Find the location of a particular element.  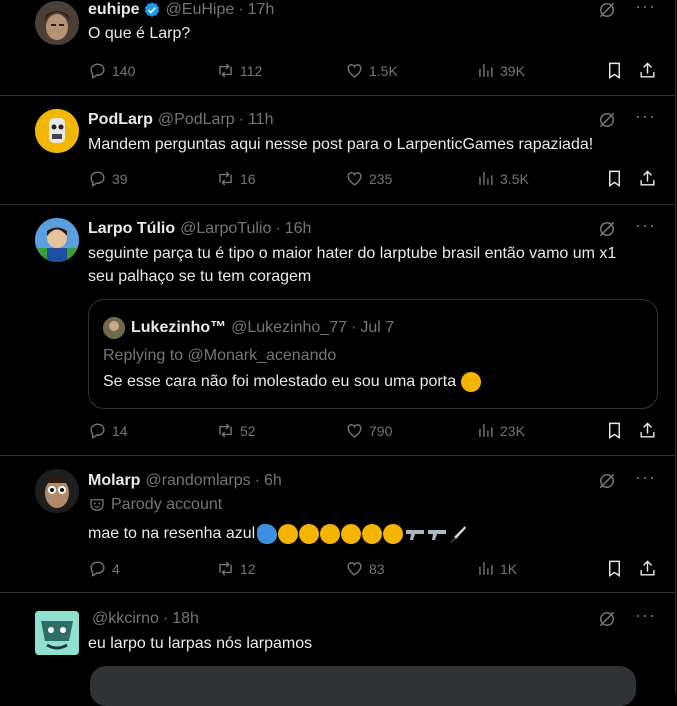

author-name: euhipe is located at coordinates (114, 10).